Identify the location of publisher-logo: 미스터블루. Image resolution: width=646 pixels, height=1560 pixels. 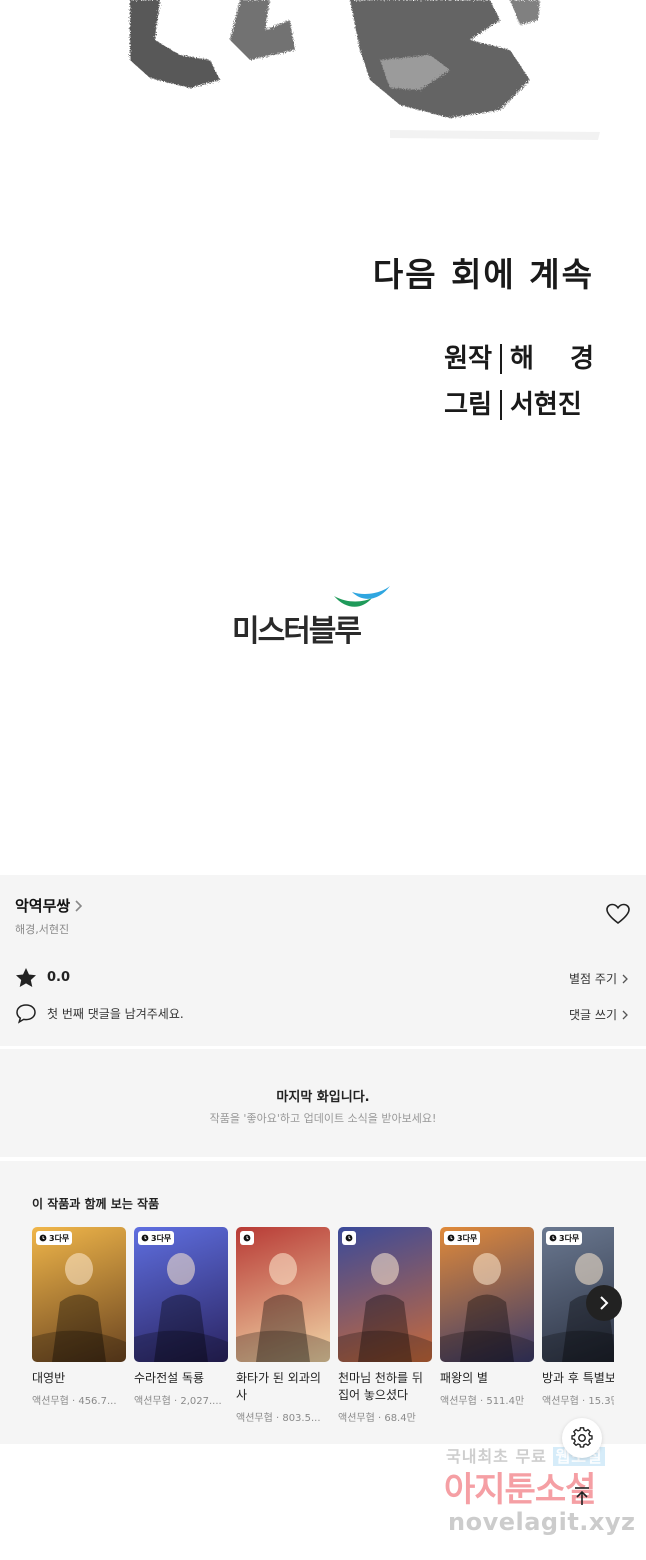
(314, 619).